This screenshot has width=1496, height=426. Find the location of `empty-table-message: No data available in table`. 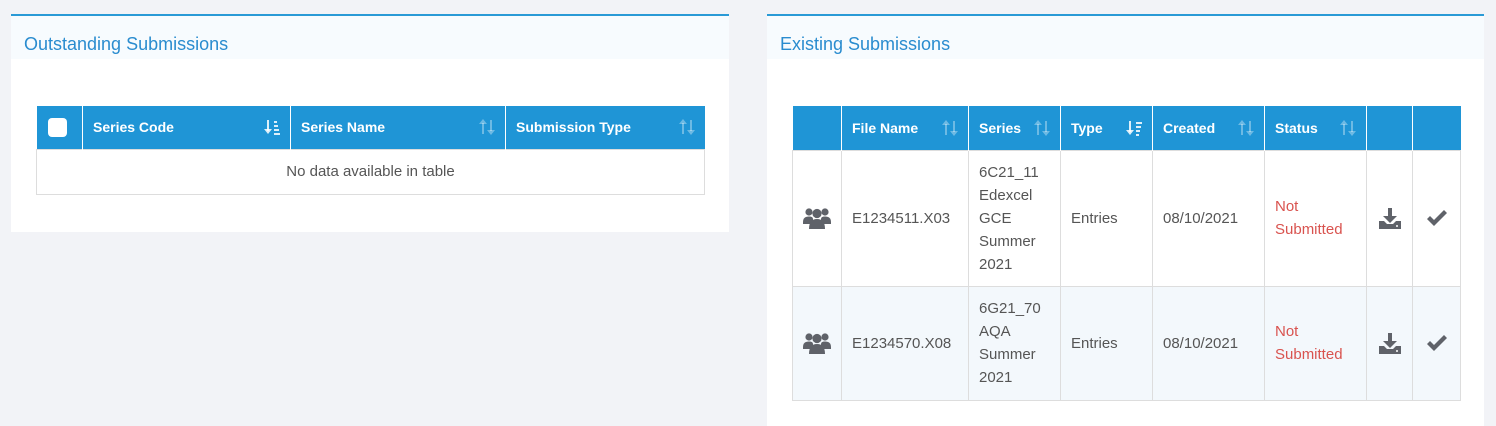

empty-table-message: No data available in table is located at coordinates (370, 171).